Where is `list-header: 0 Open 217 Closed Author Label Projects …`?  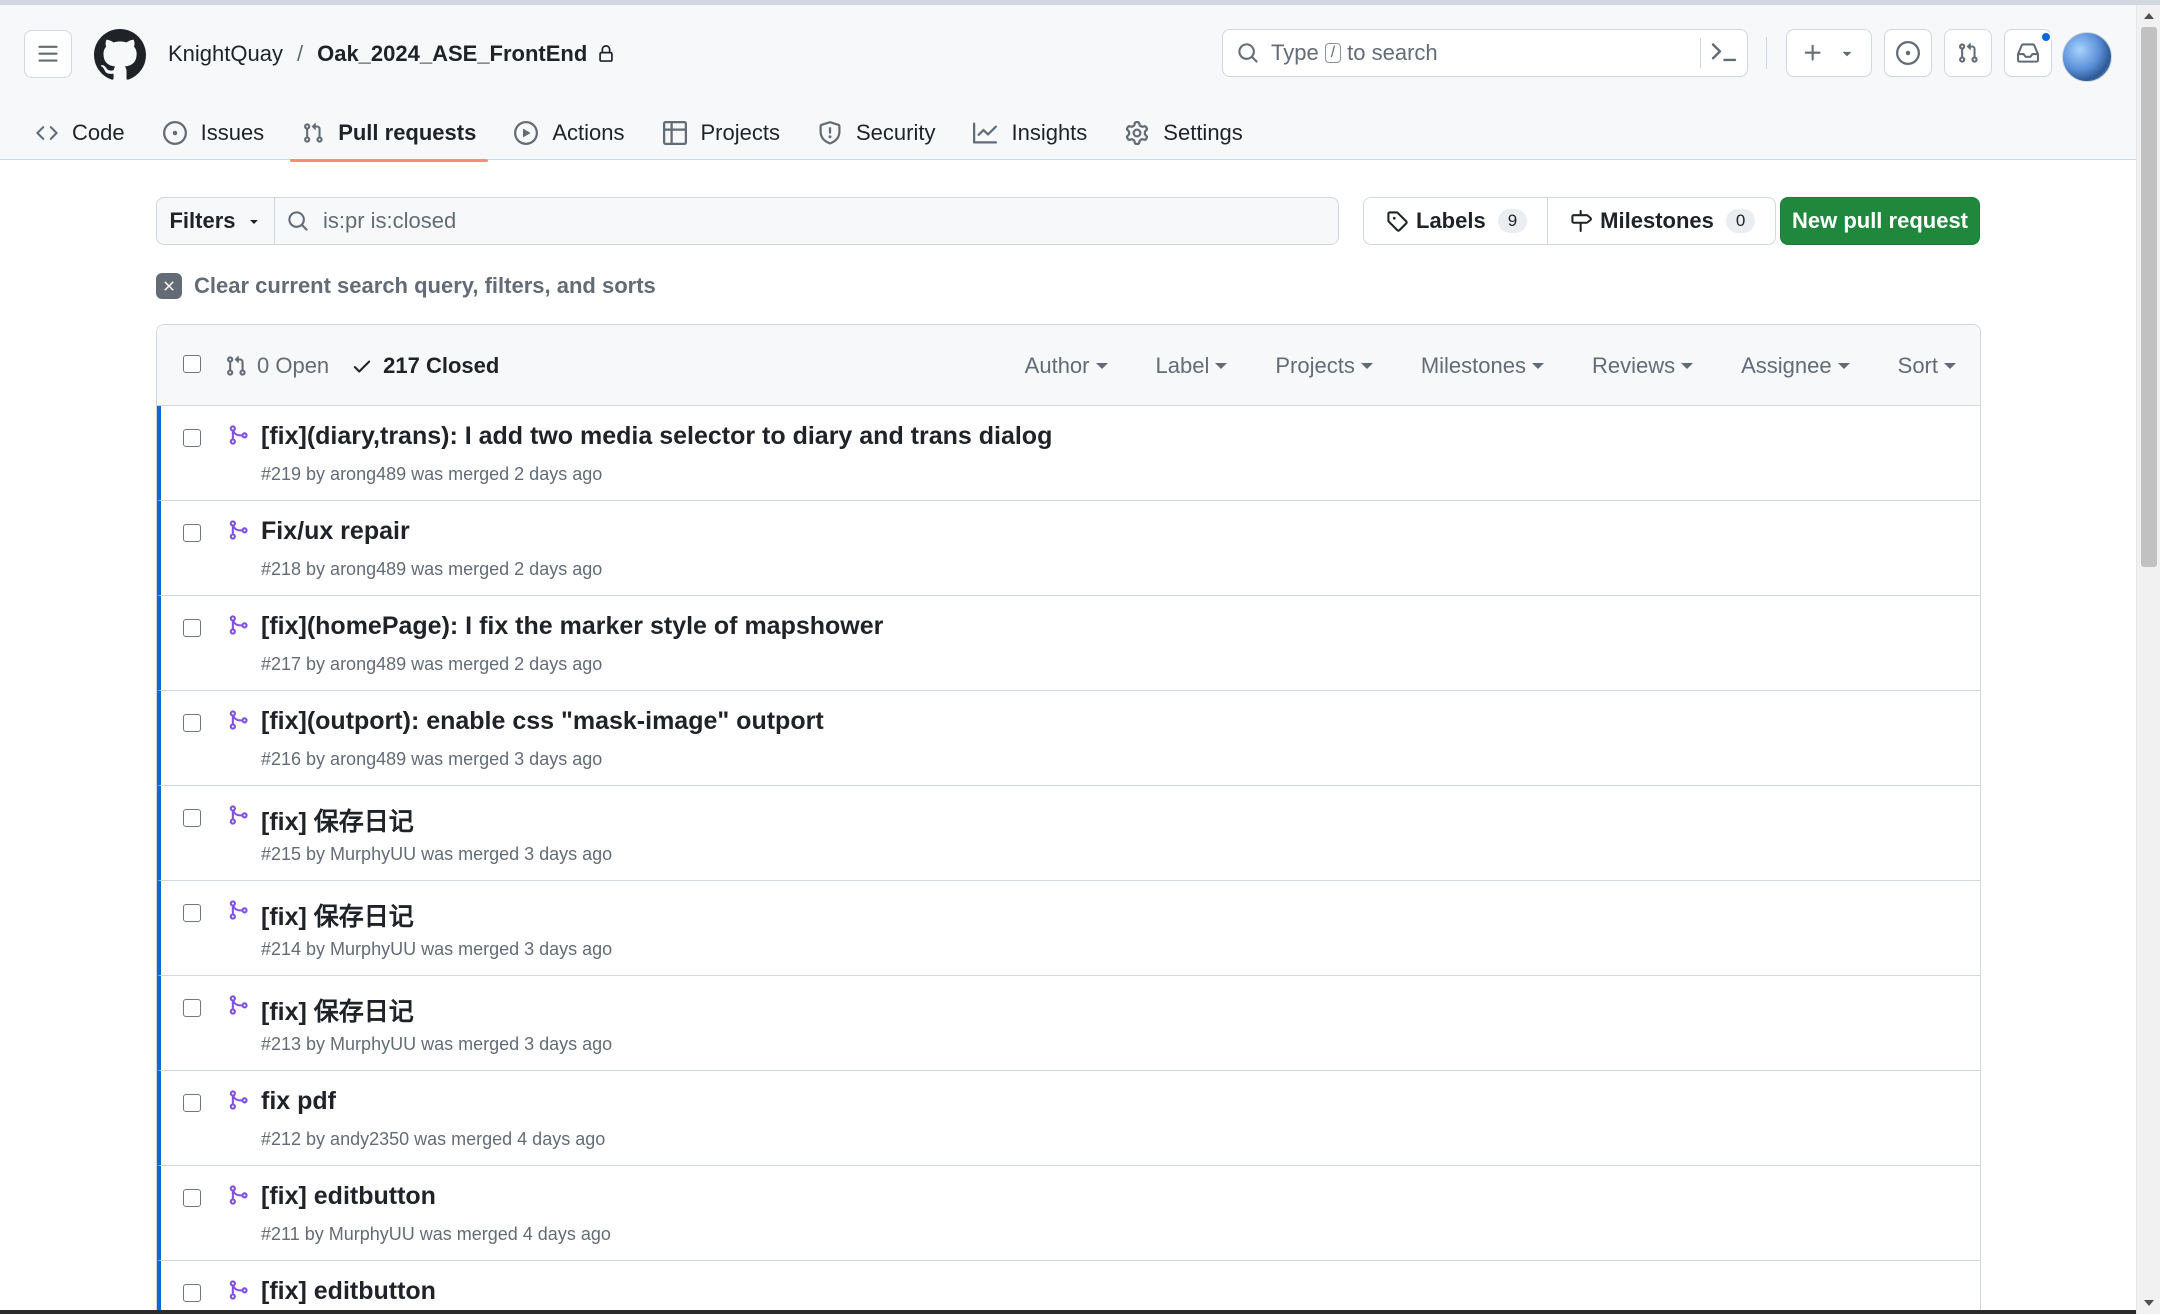
list-header: 0 Open 217 Closed Author Label Projects … is located at coordinates (1068, 365).